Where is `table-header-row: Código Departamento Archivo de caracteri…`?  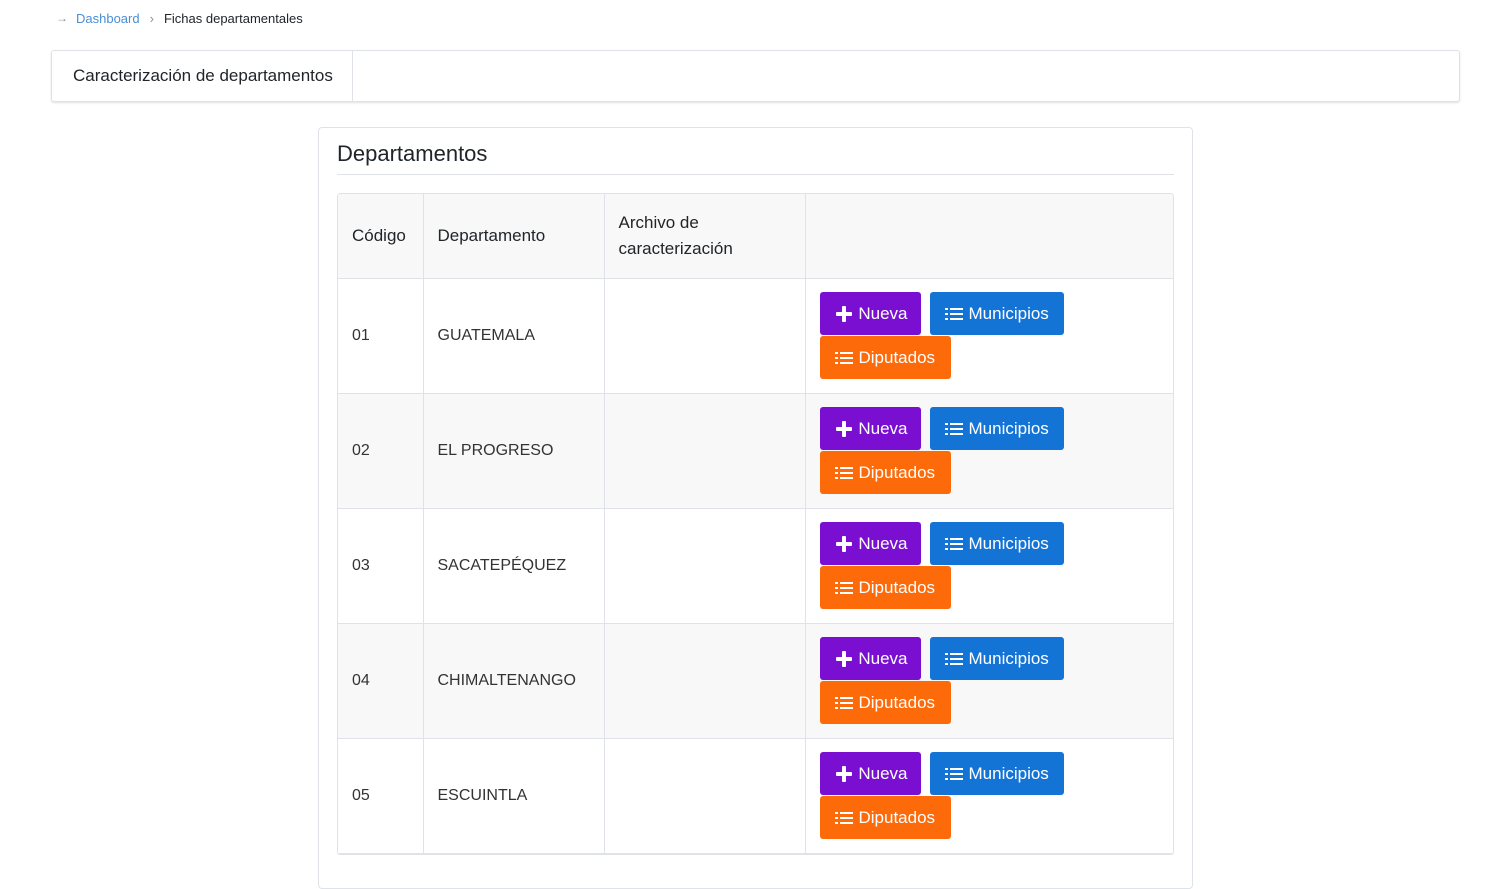
table-header-row: Código Departamento Archivo de caracteri… is located at coordinates (755, 236).